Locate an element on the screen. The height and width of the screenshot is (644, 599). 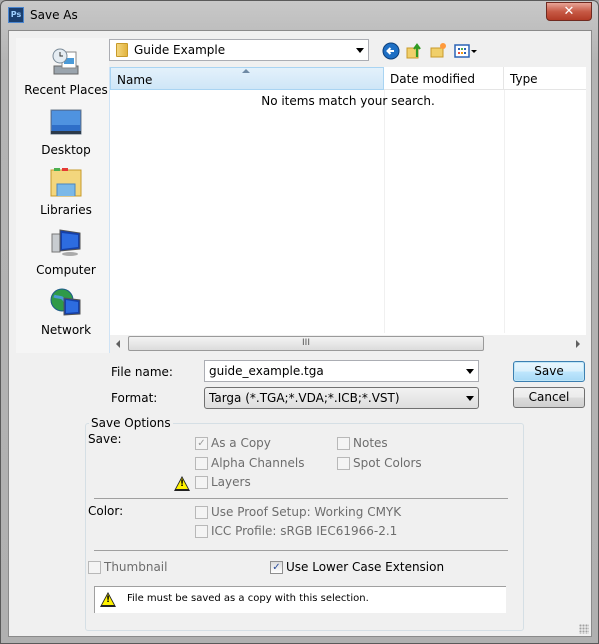
close-button: ✕ is located at coordinates (569, 11).